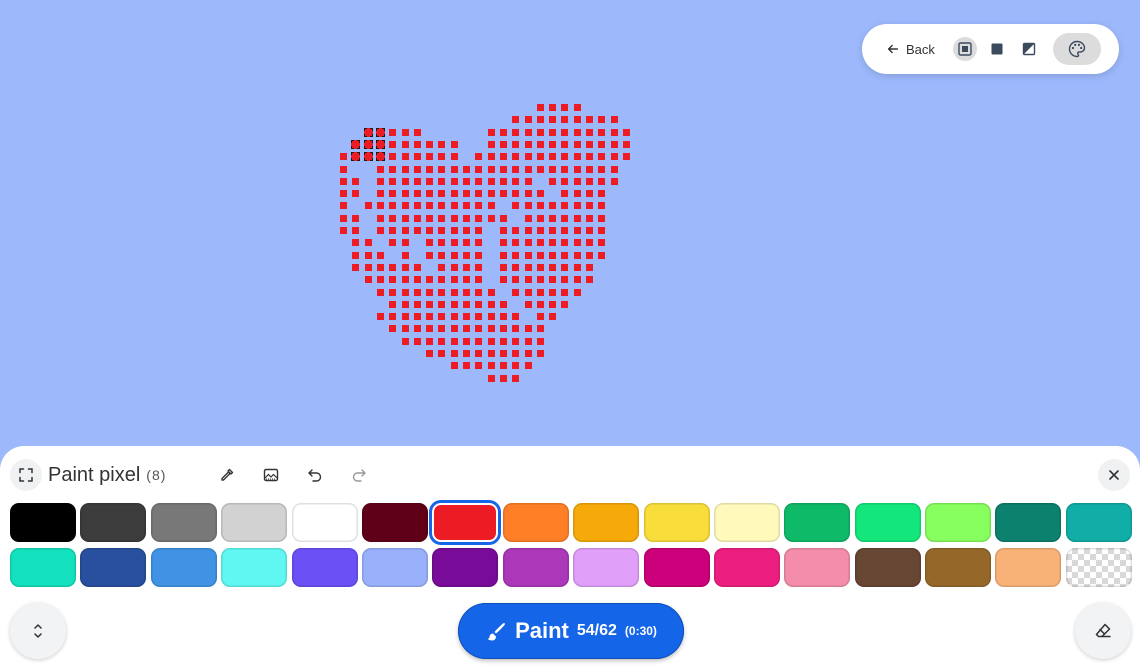 The height and width of the screenshot is (670, 1140). What do you see at coordinates (571, 631) in the screenshot?
I see `paint-button: Paint 54/62 (0:30)` at bounding box center [571, 631].